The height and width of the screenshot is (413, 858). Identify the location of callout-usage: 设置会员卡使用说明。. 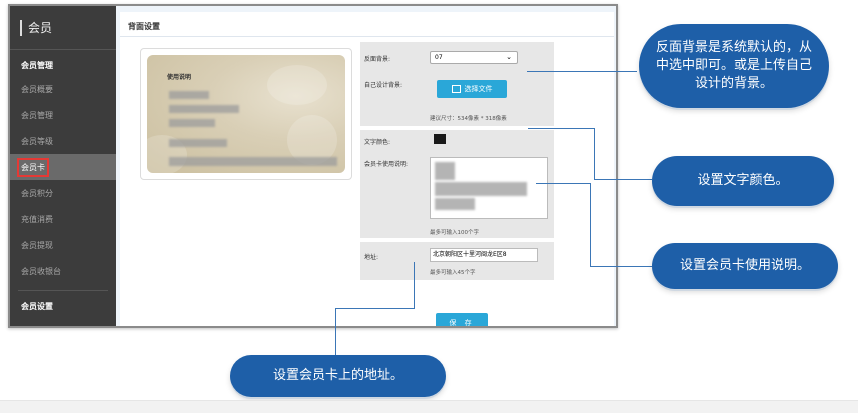
(745, 266).